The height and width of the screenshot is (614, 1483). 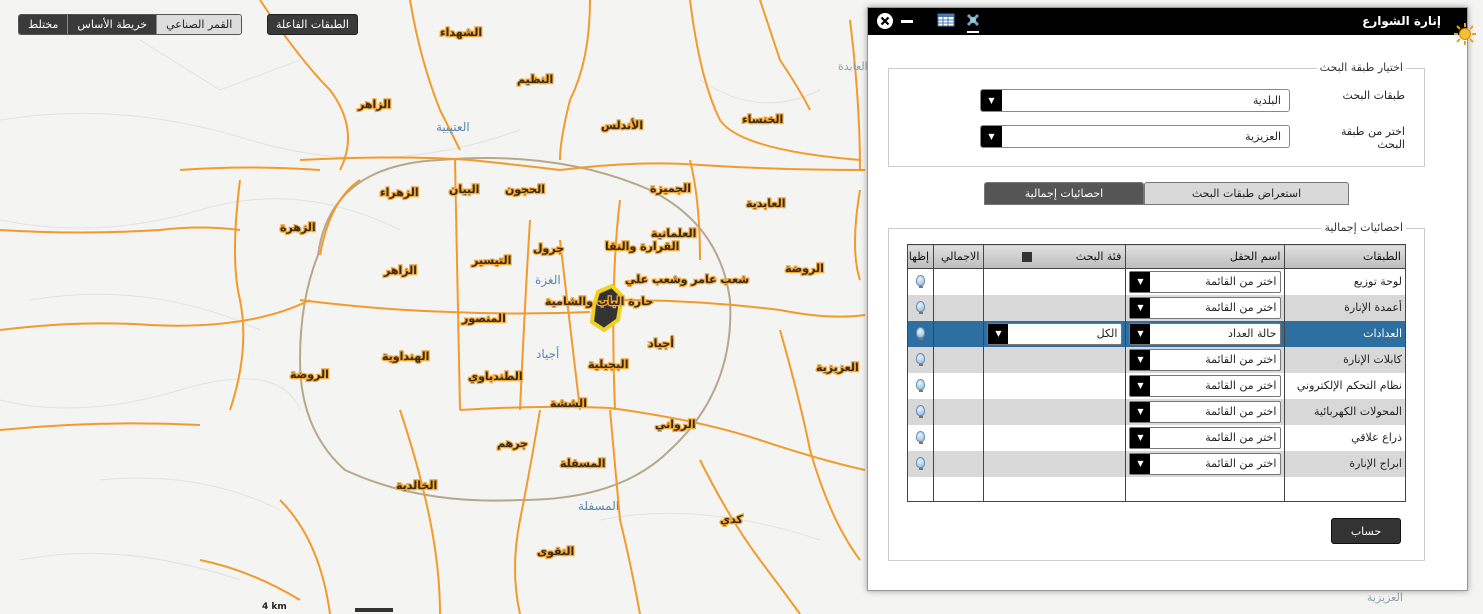 What do you see at coordinates (1055, 256) in the screenshot?
I see `column-header-search-category: فئة البحث` at bounding box center [1055, 256].